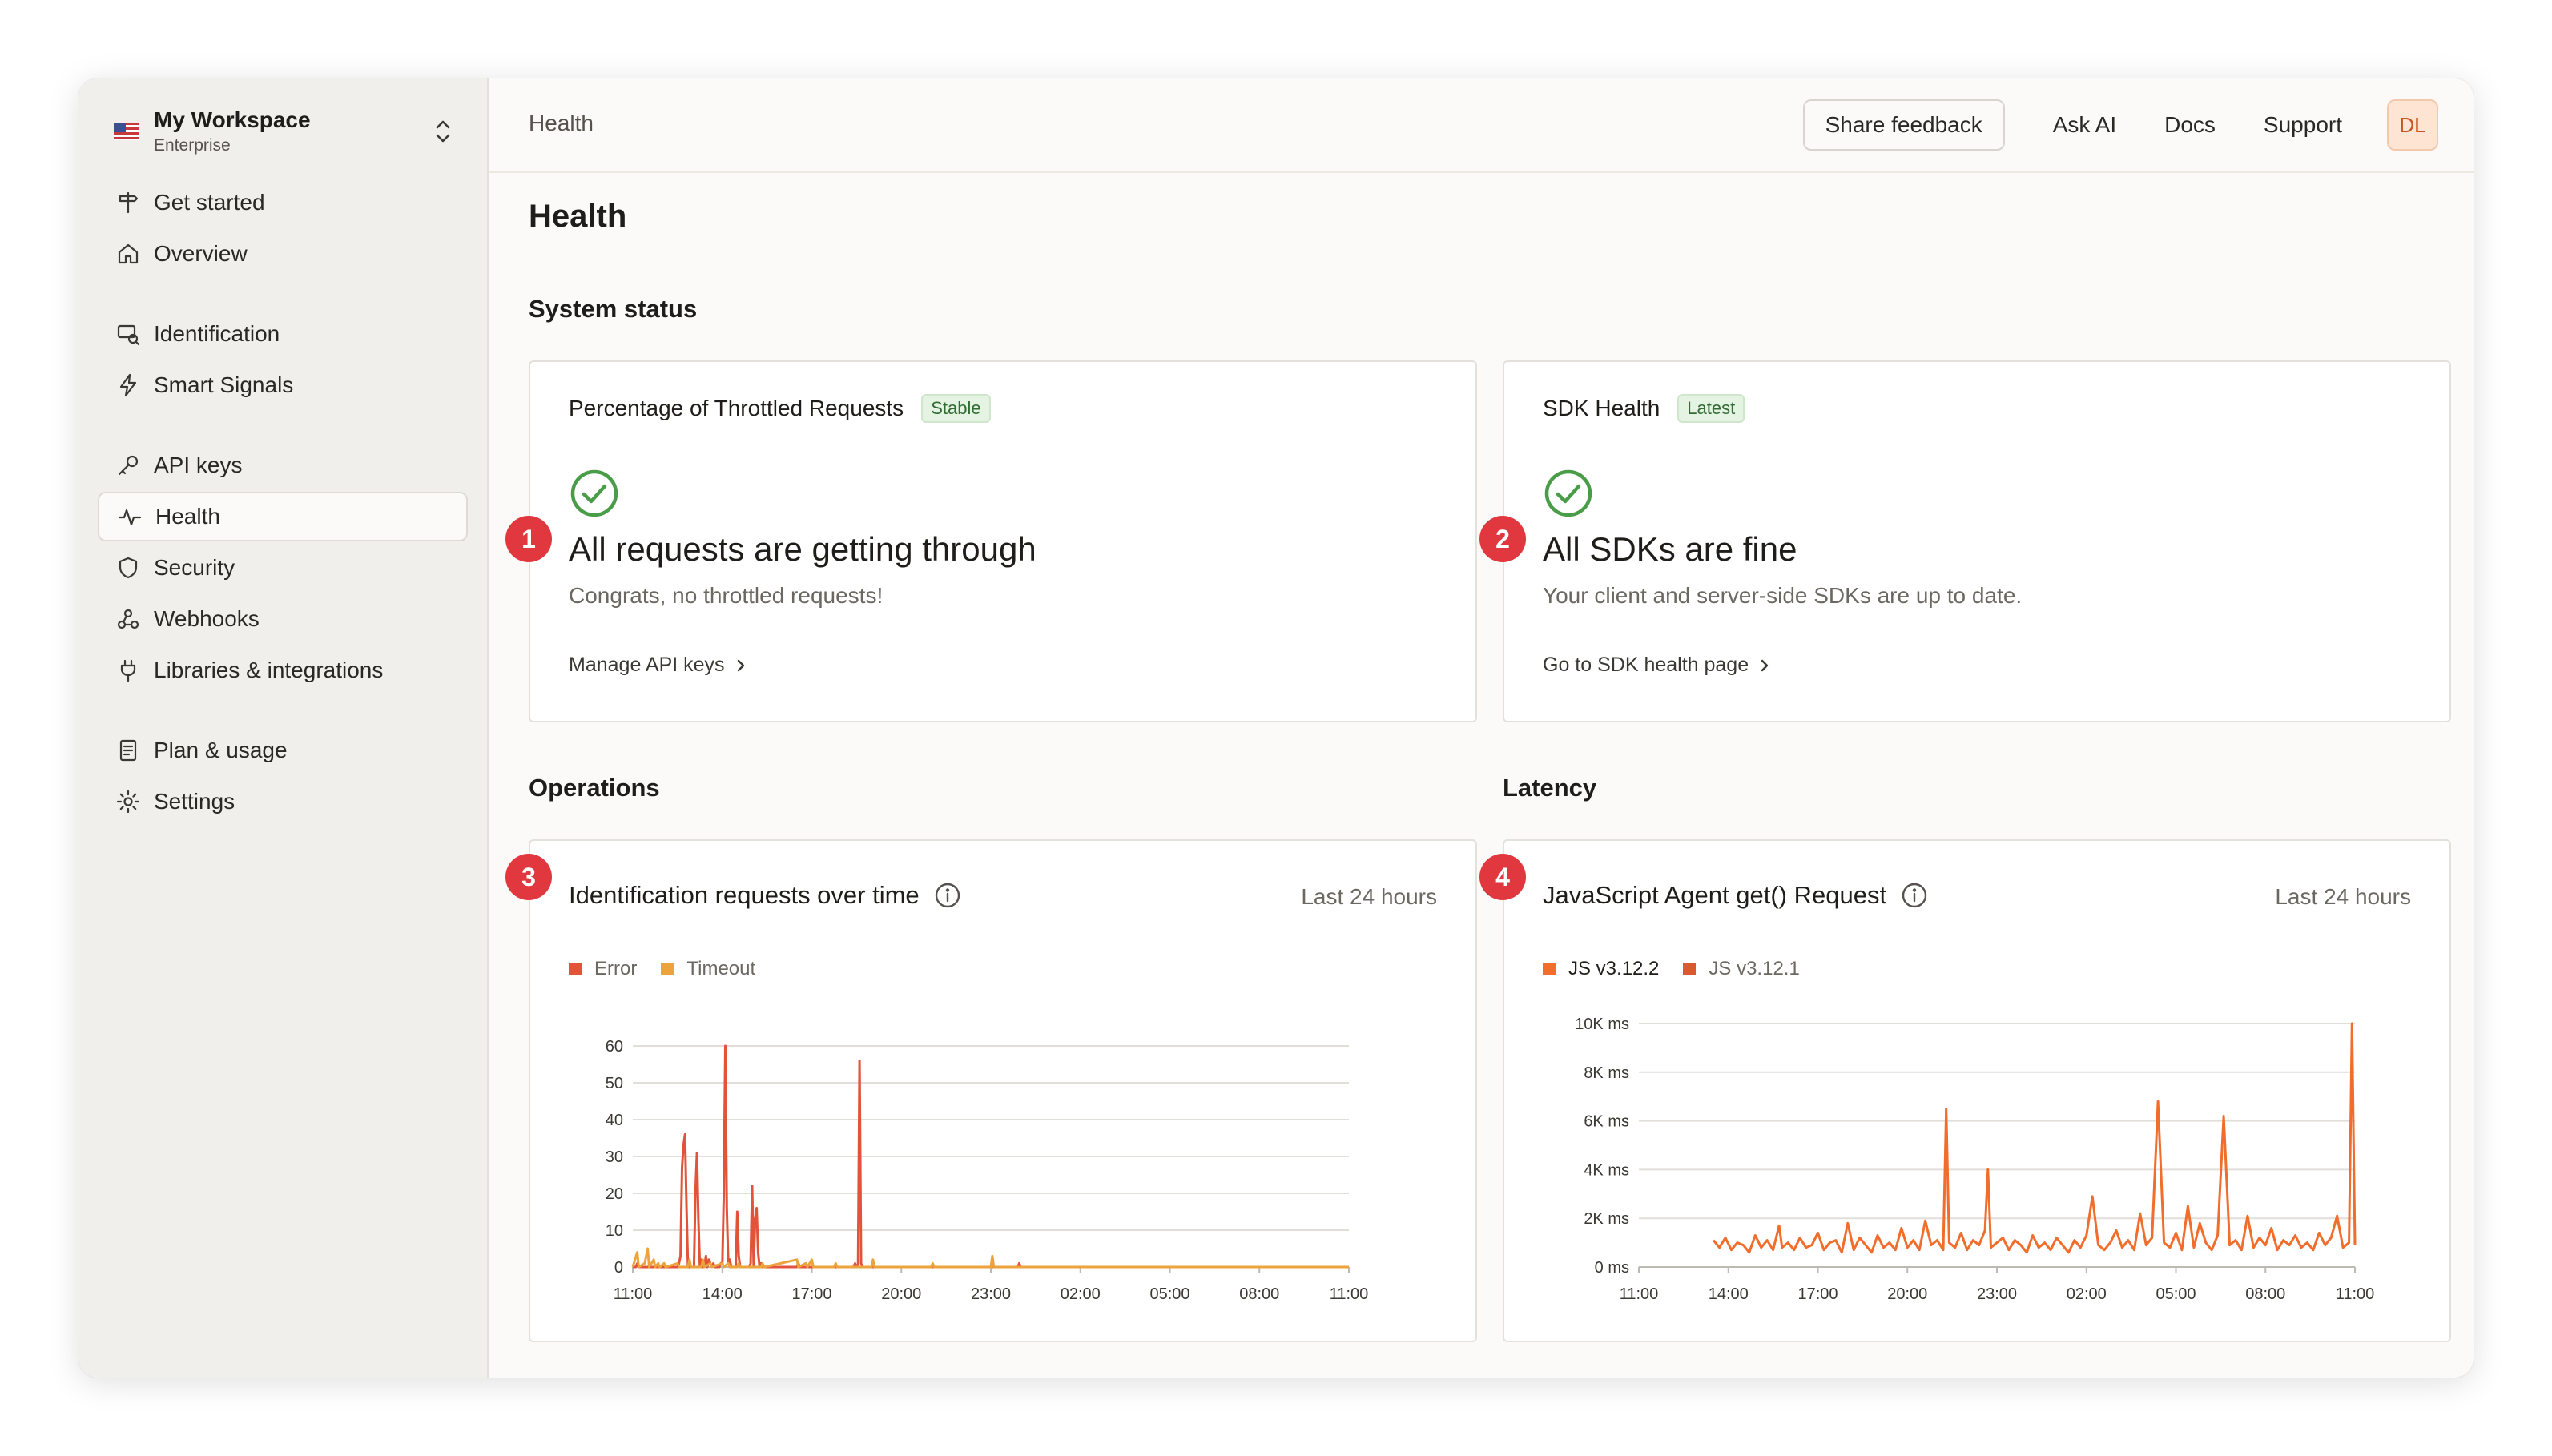 The image size is (2552, 1456). I want to click on sidebar-item-settings: Settings, so click(283, 802).